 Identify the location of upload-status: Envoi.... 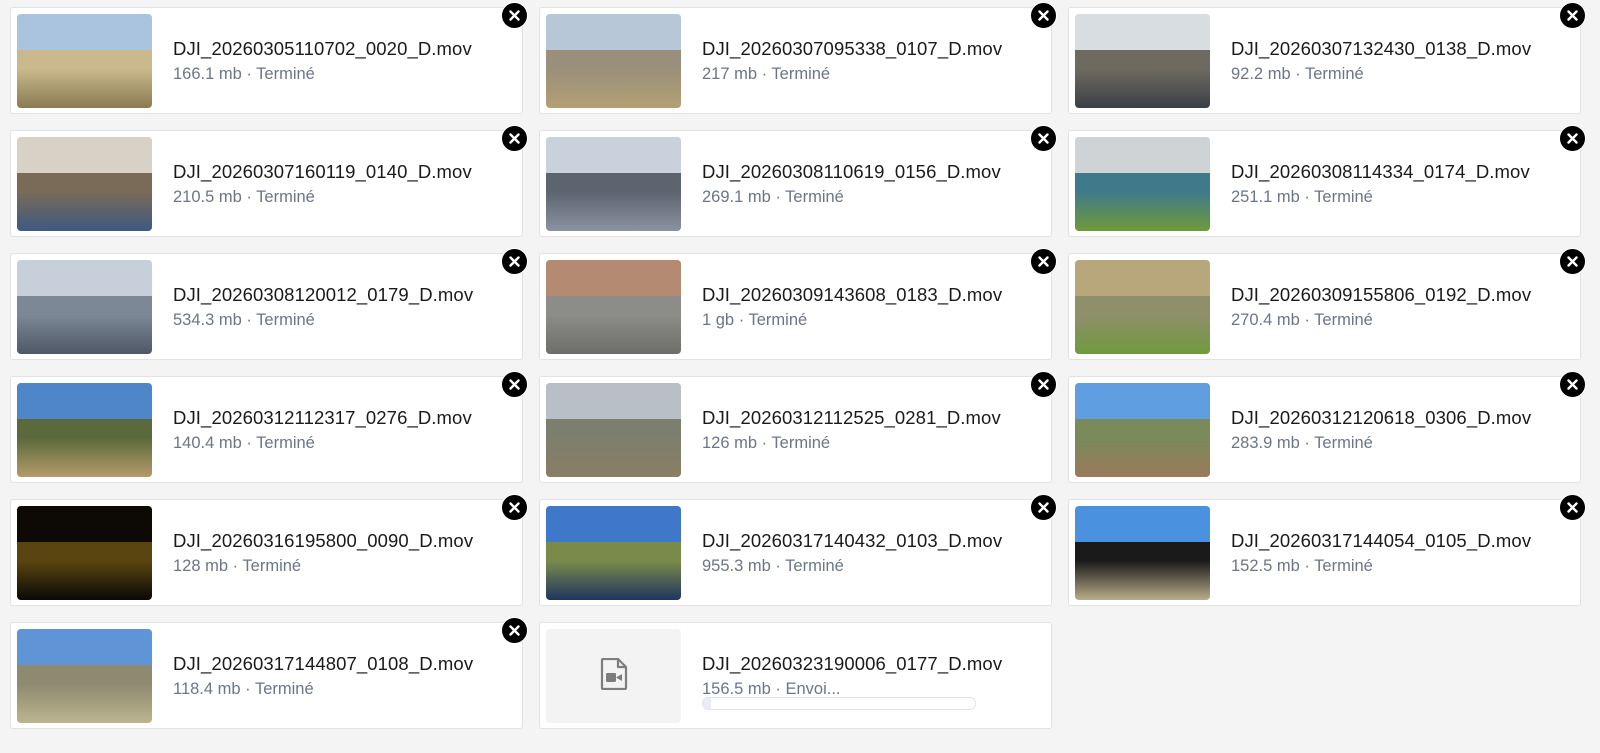
(813, 689).